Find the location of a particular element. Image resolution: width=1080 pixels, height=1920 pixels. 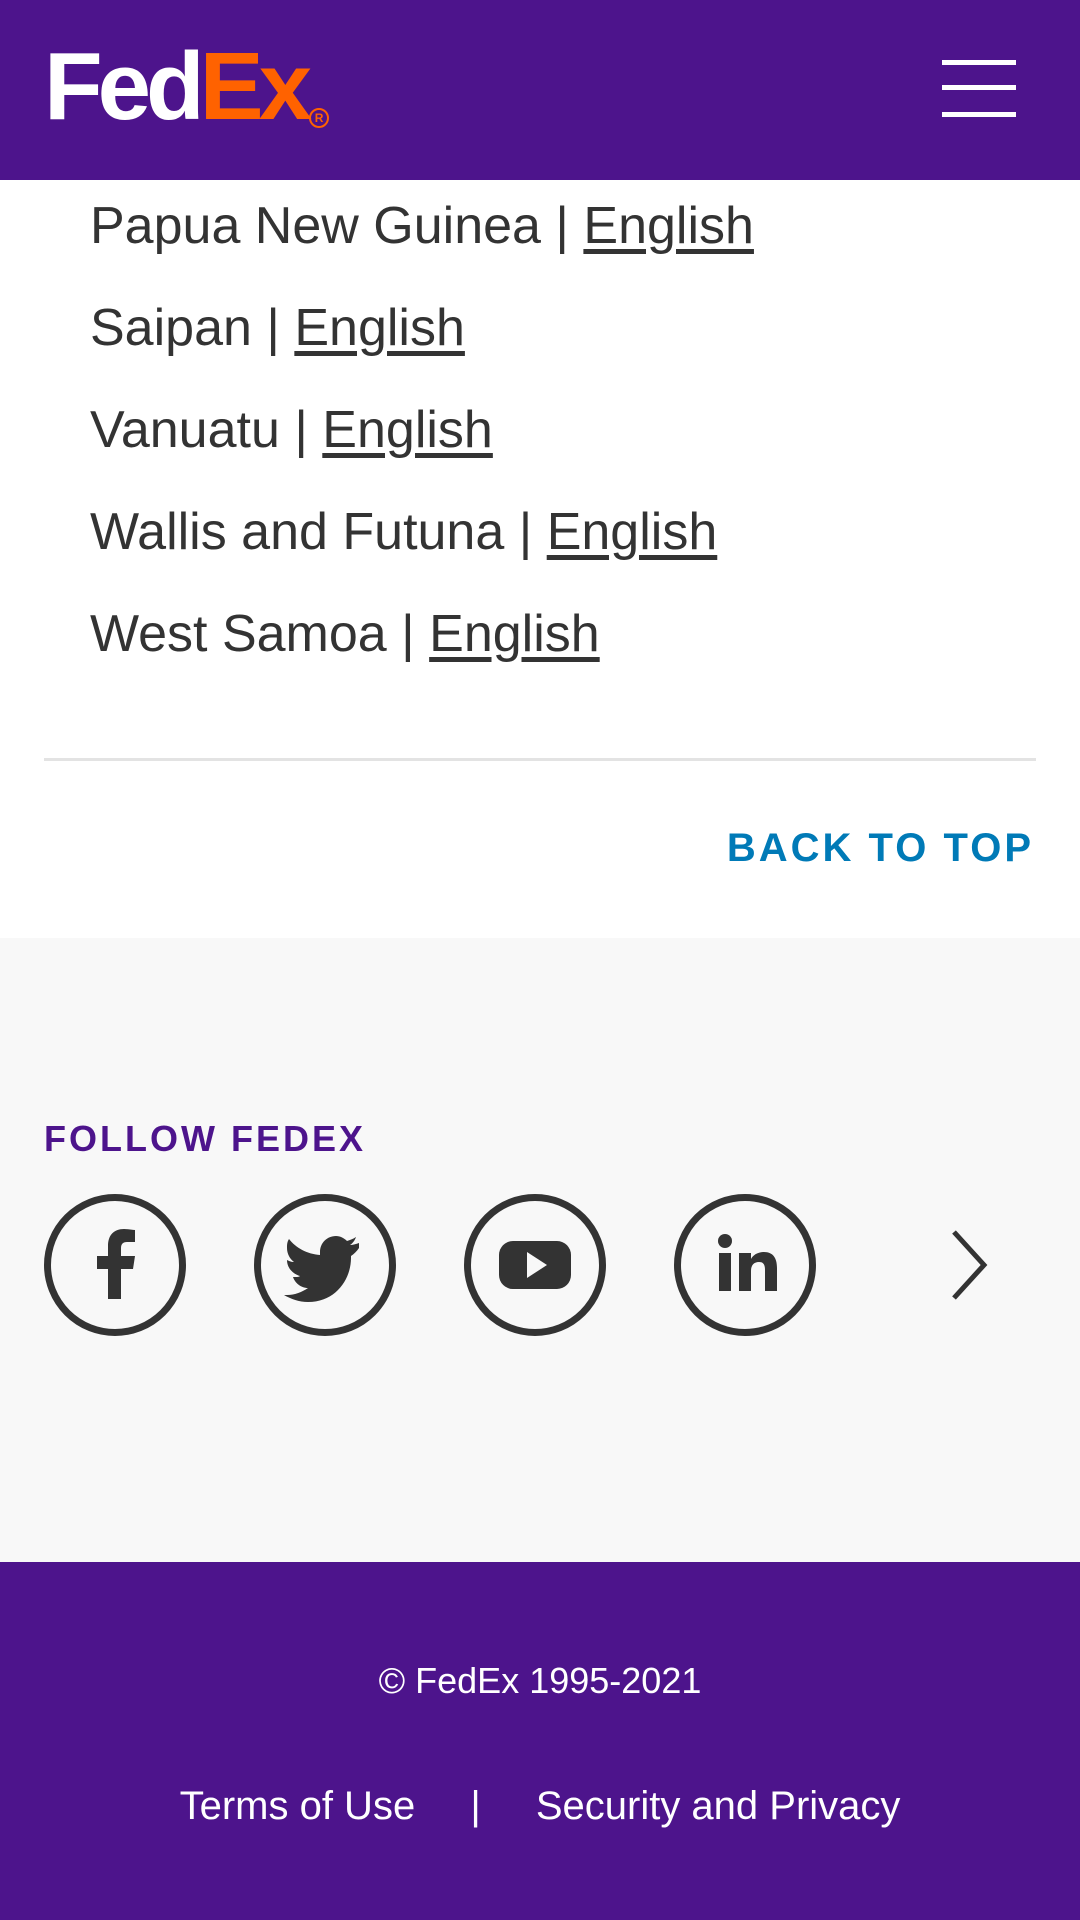

copyright-text: © FedEx 1995-2021 is located at coordinates (540, 1680).